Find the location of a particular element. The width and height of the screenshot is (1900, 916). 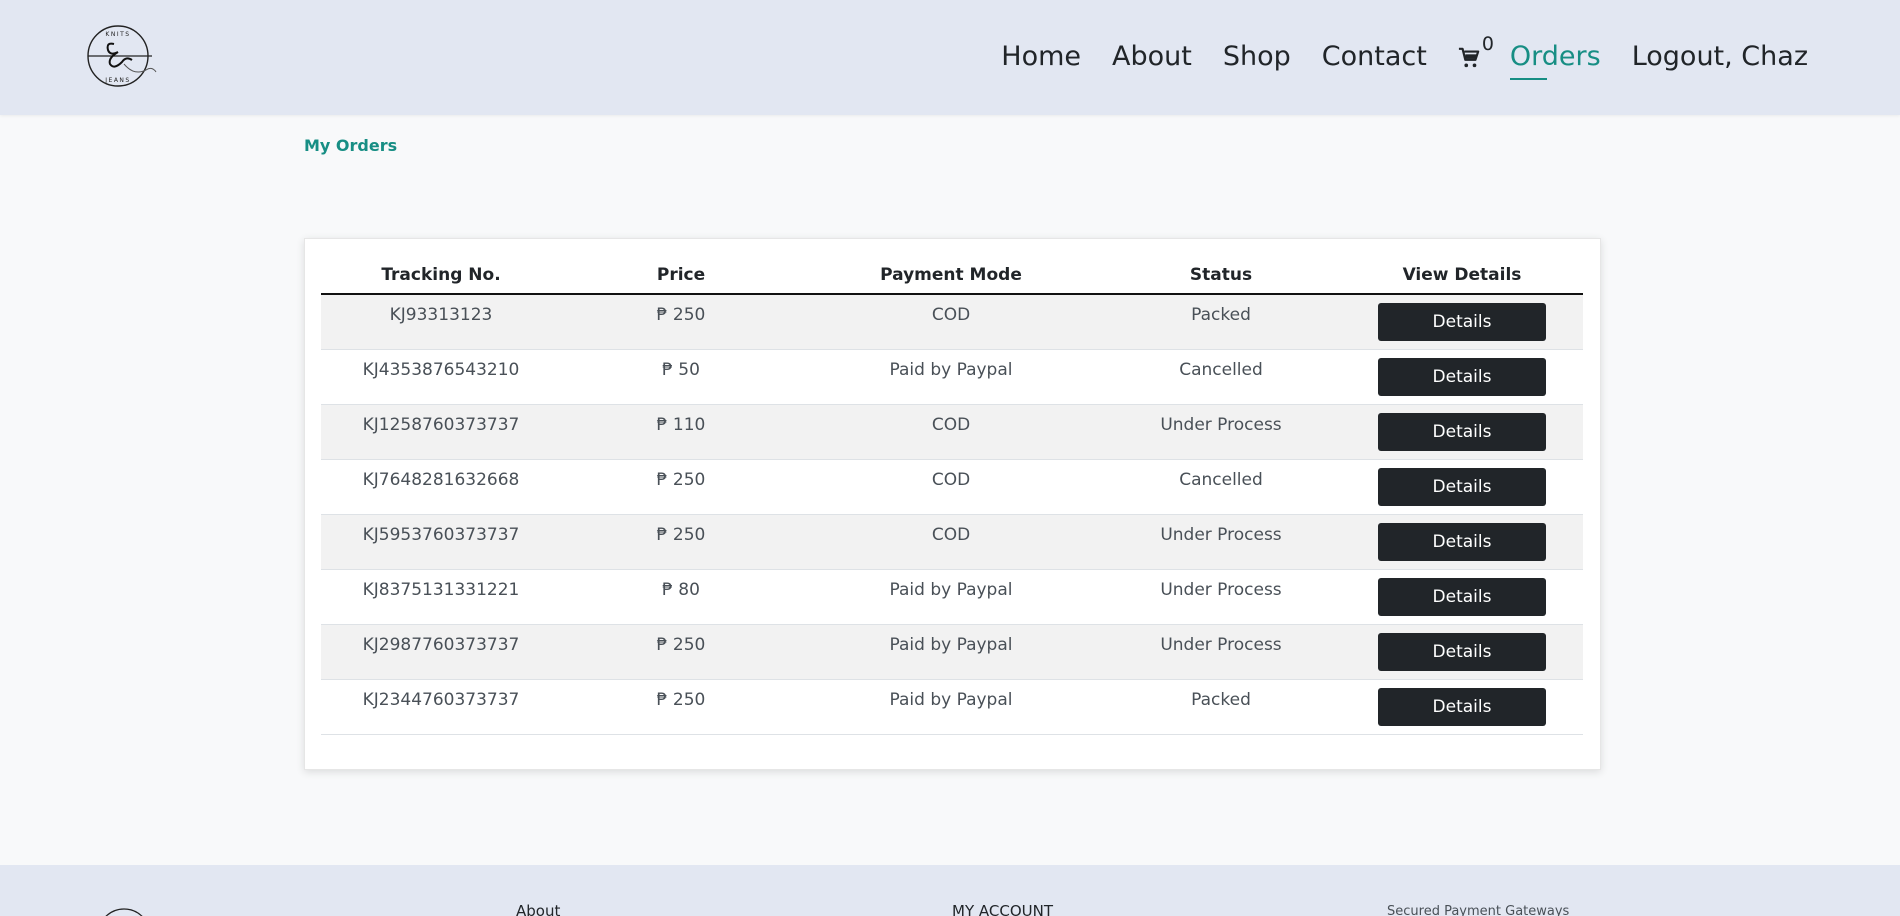

header-status: Status is located at coordinates (1221, 275).